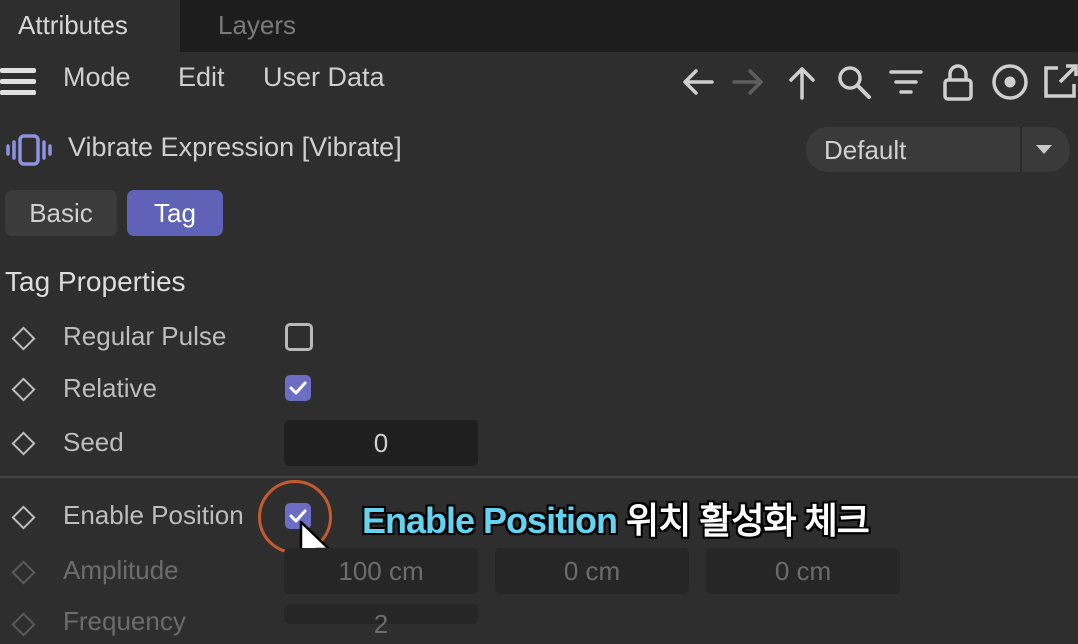  I want to click on dropdown-divider, so click(1021, 149).